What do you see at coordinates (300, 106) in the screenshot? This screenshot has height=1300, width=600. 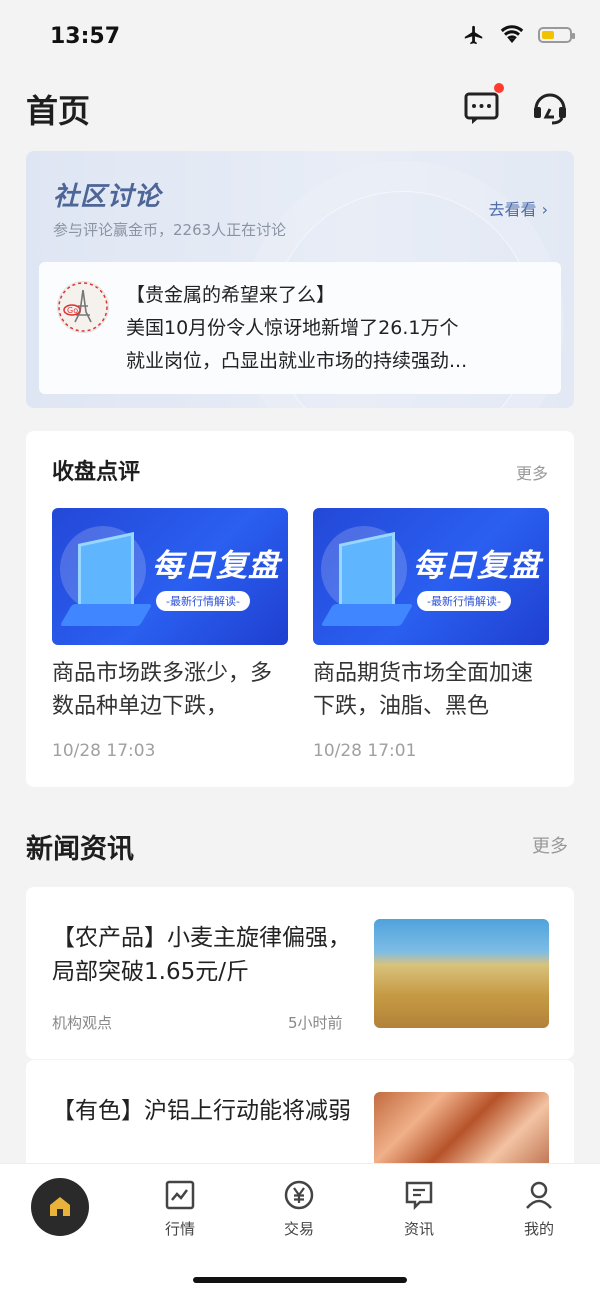 I see `header: 首页` at bounding box center [300, 106].